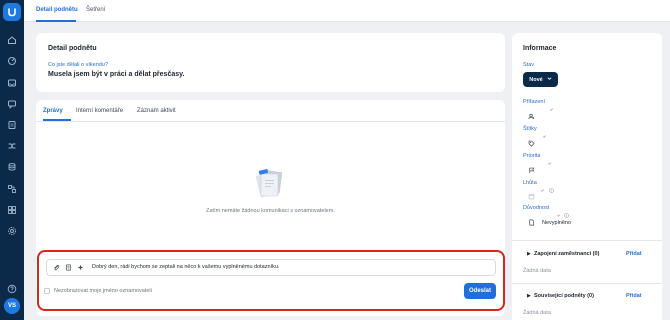  I want to click on deadline-label: Lhůta, so click(530, 183).